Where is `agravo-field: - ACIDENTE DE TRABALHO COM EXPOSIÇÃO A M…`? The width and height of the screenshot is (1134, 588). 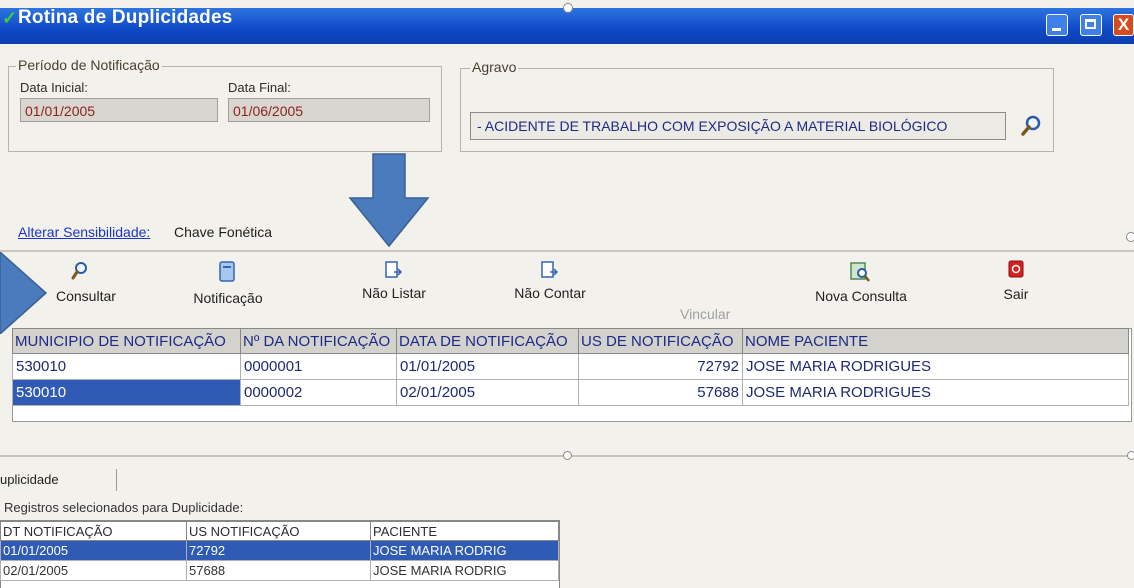 agravo-field: - ACIDENTE DE TRABALHO COM EXPOSIÇÃO A M… is located at coordinates (738, 126).